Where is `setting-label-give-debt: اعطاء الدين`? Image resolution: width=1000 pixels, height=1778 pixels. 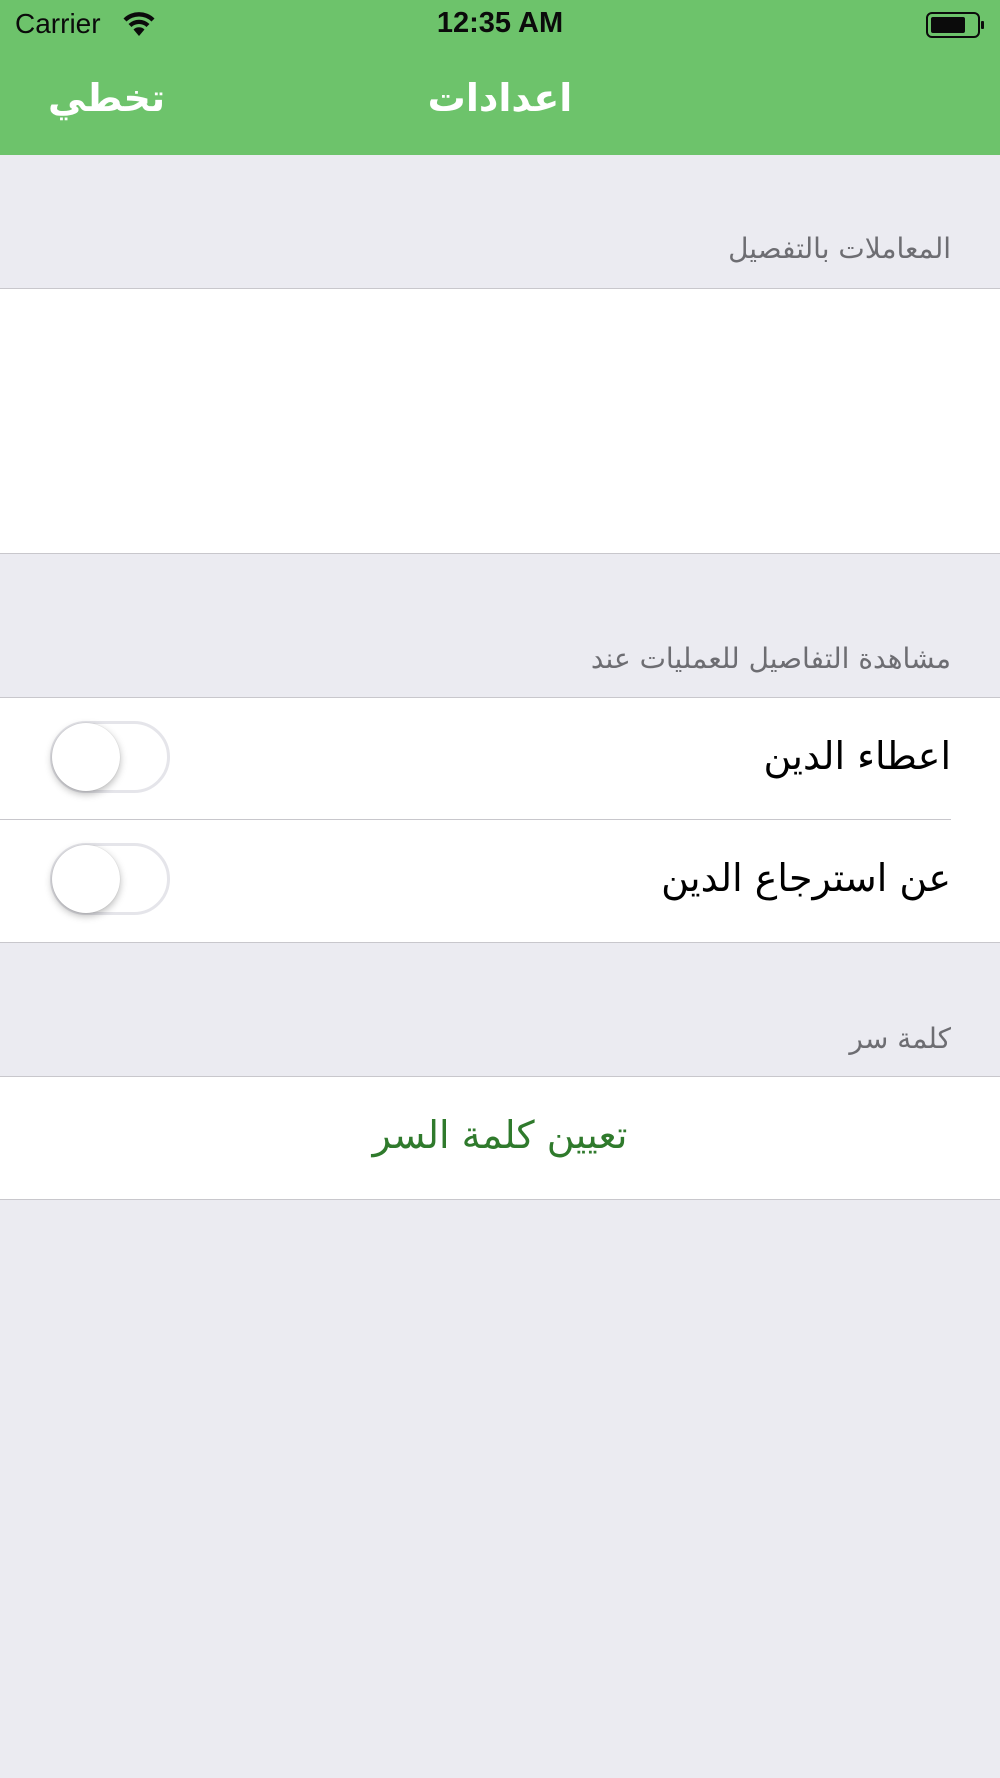
setting-label-give-debt: اعطاء الدين is located at coordinates (857, 756).